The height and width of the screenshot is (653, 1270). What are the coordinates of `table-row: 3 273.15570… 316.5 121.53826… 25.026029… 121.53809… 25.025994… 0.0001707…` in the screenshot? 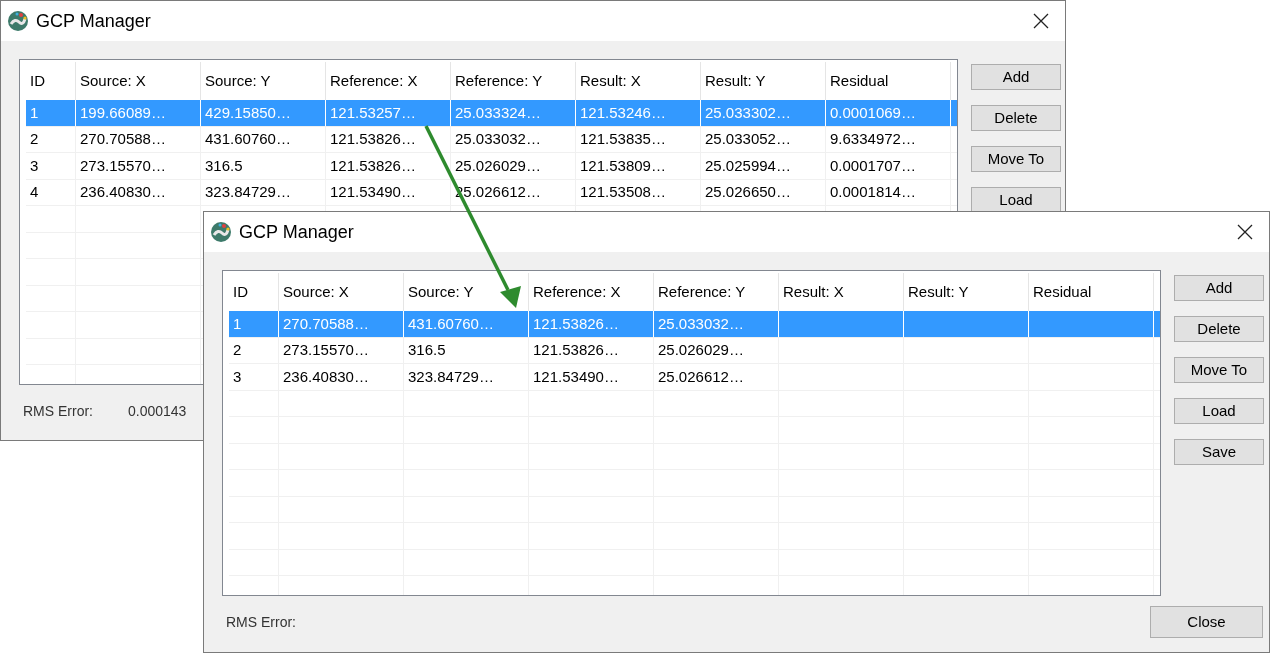 It's located at (491, 166).